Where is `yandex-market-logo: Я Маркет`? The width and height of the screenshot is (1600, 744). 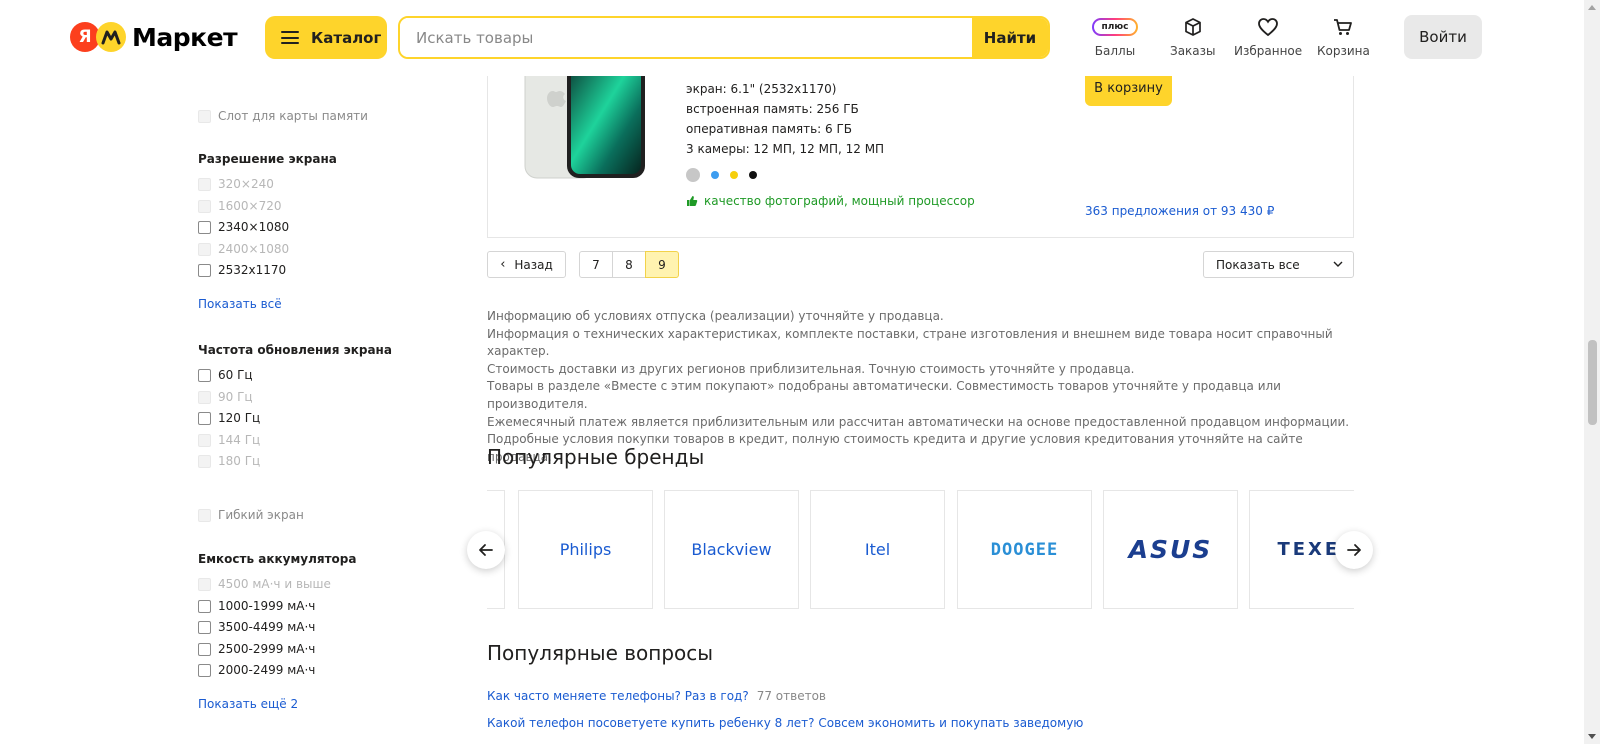
yandex-market-logo: Я Маркет is located at coordinates (154, 37).